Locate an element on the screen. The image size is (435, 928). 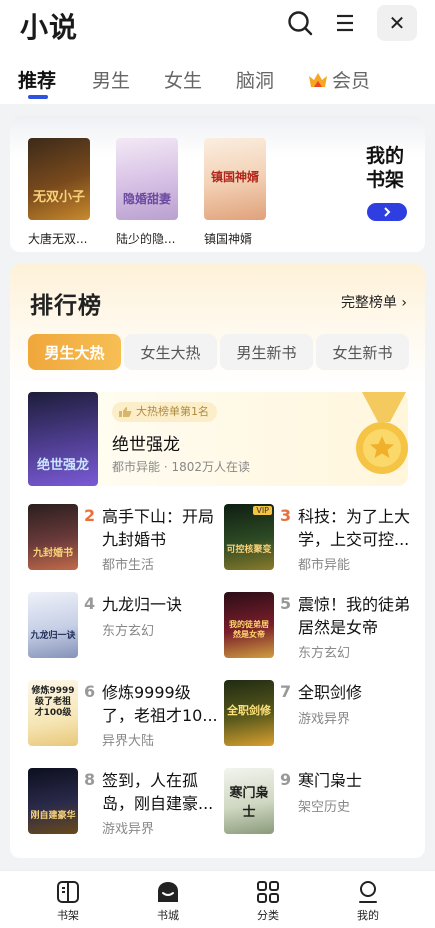
category-icon is located at coordinates (268, 892).